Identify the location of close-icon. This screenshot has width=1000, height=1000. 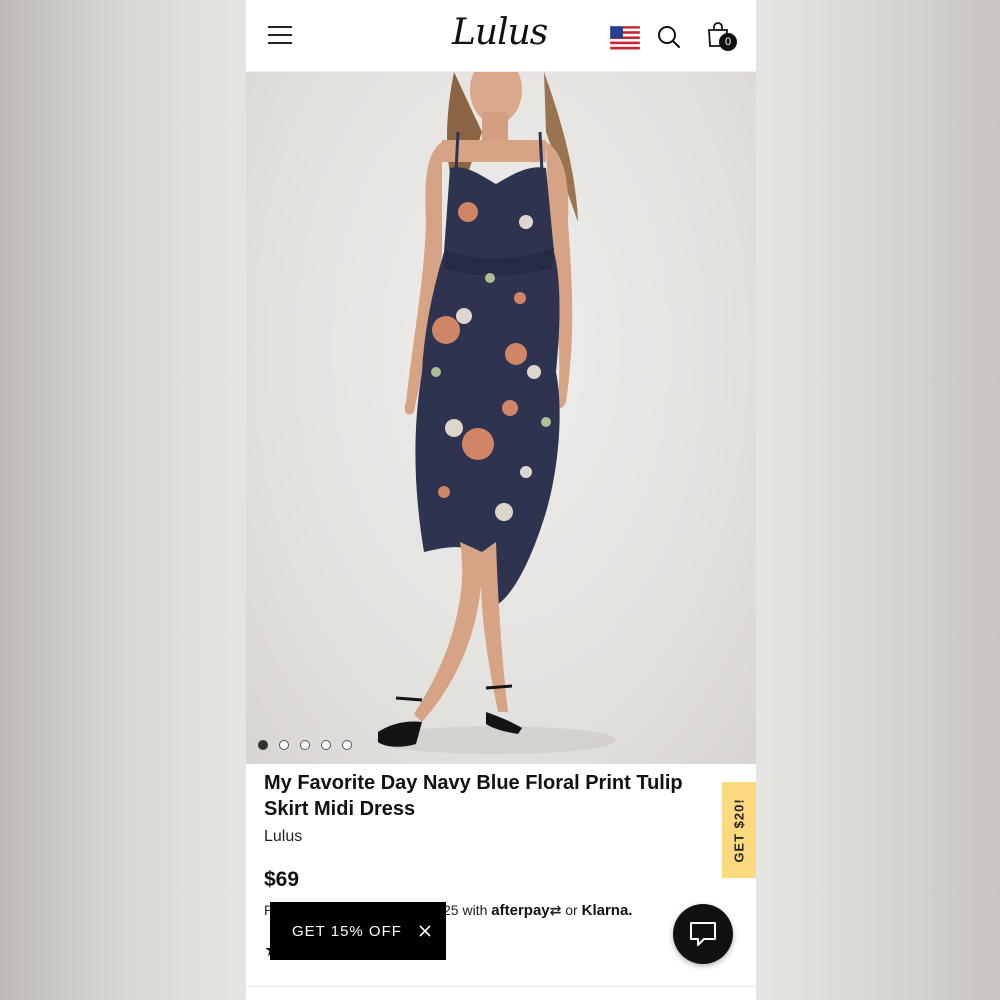
(425, 931).